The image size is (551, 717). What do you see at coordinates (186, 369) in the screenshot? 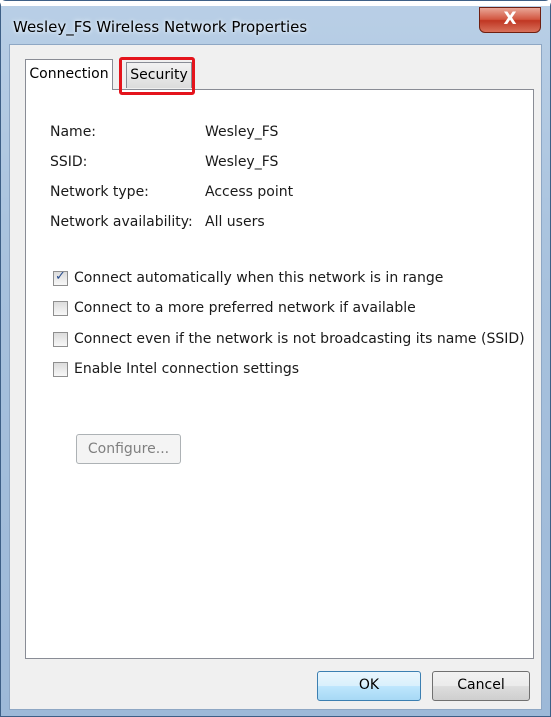
I see `option-label: Enable Intel connection settings` at bounding box center [186, 369].